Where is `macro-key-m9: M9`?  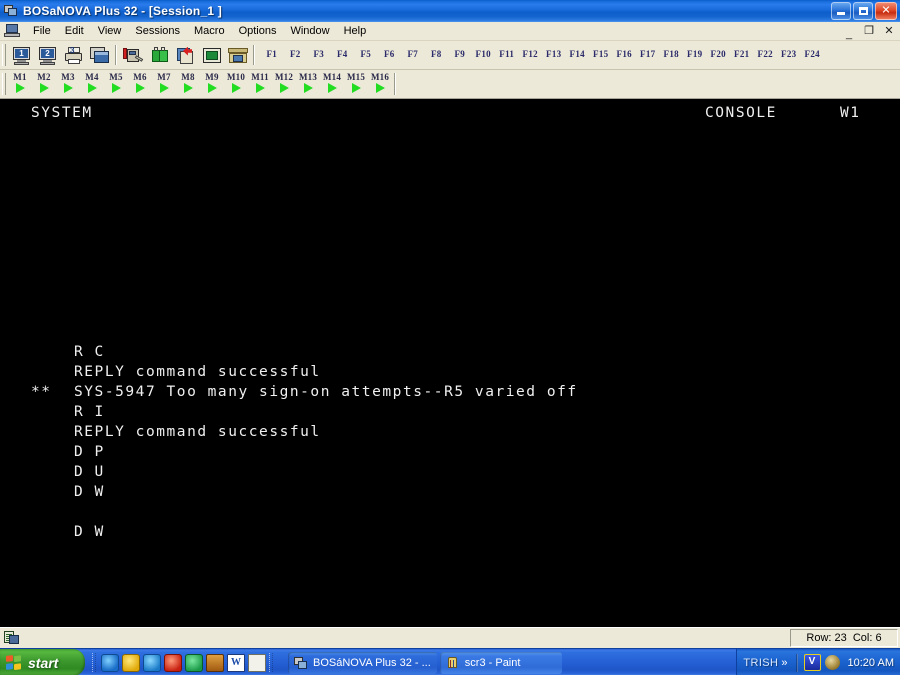
macro-key-m9: M9 is located at coordinates (212, 81).